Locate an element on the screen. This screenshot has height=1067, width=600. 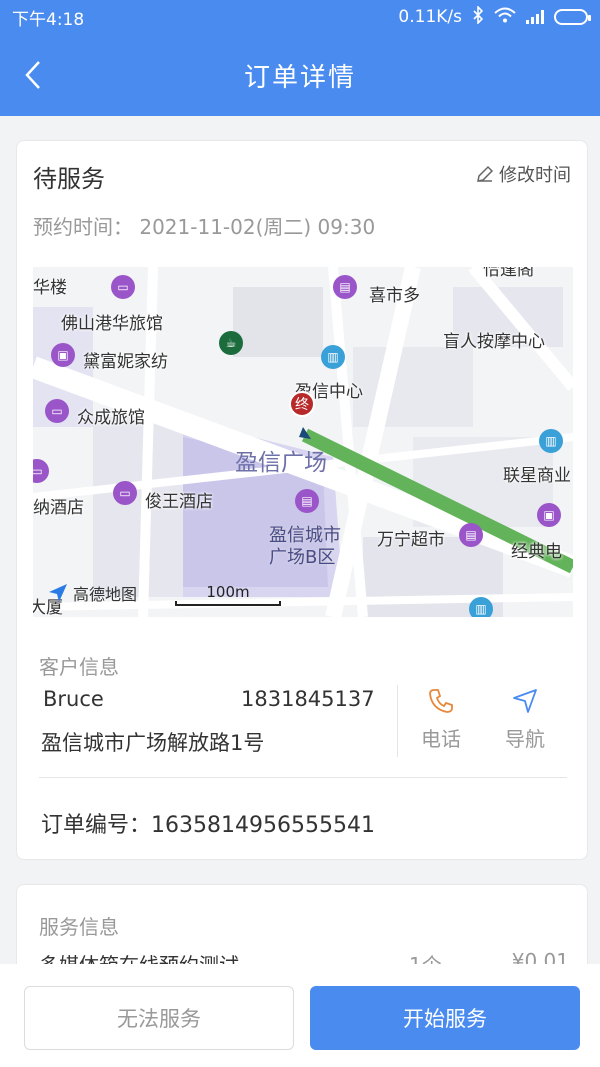
map-label: 盈信广场 is located at coordinates (281, 463).